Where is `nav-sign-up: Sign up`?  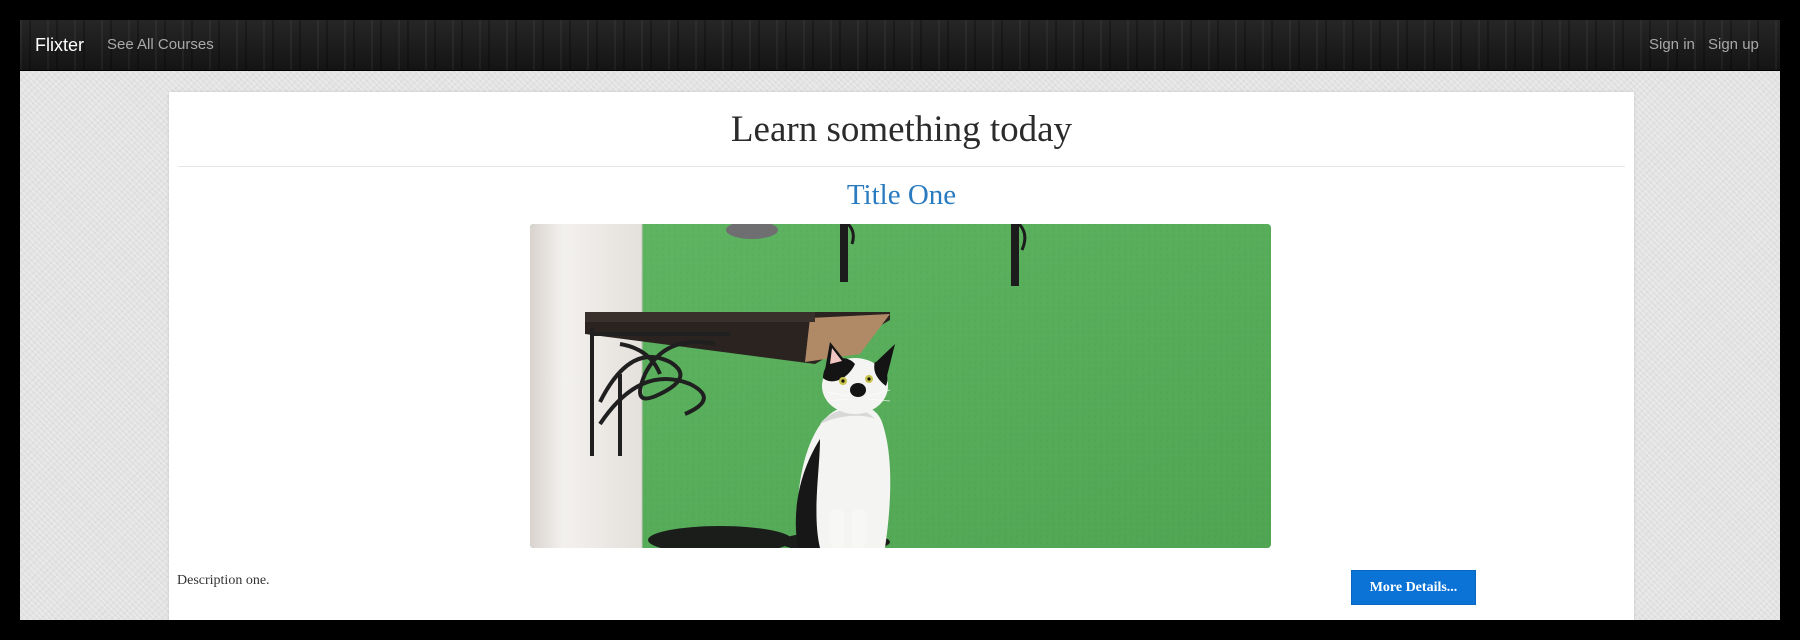 nav-sign-up: Sign up is located at coordinates (1733, 45).